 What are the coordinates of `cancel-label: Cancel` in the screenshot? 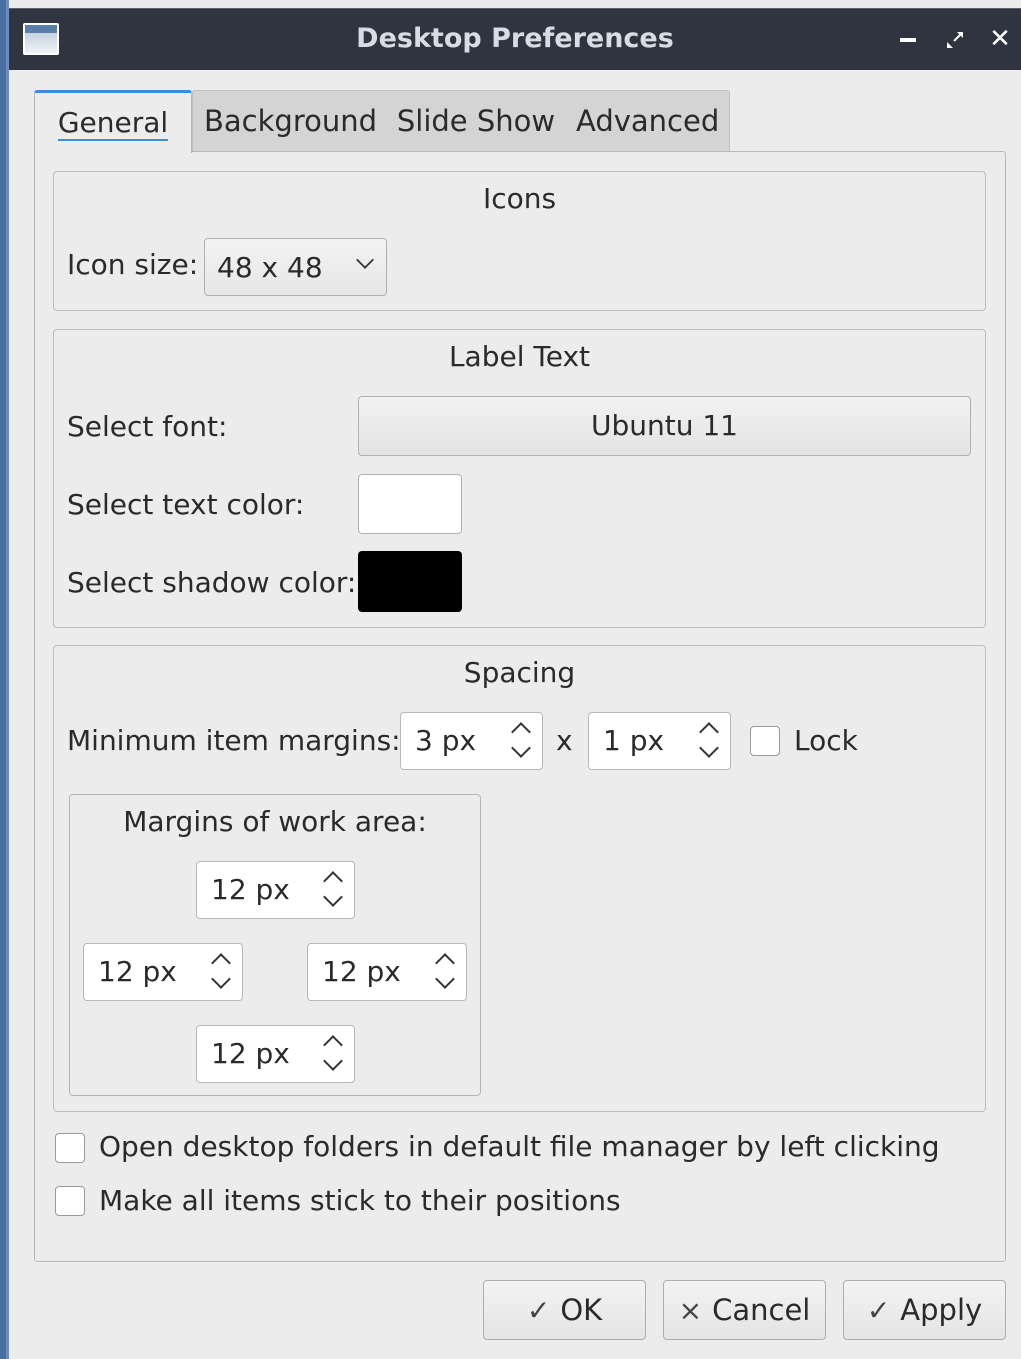 It's located at (761, 1310).